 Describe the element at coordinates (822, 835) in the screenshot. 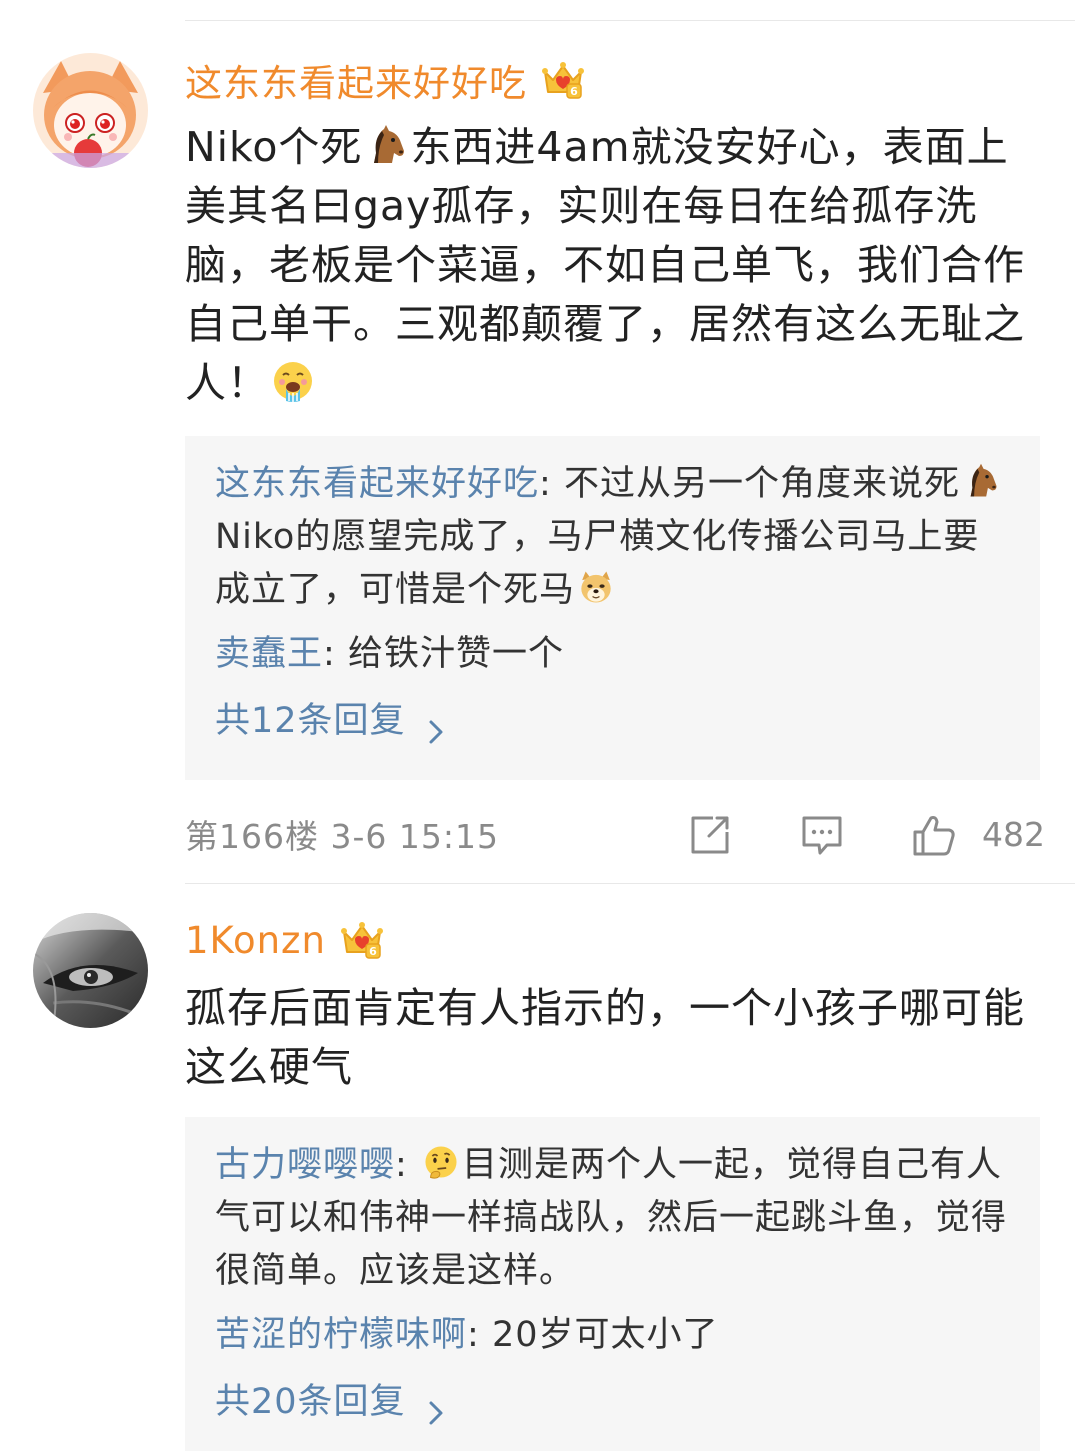

I see `comment-icon` at that location.